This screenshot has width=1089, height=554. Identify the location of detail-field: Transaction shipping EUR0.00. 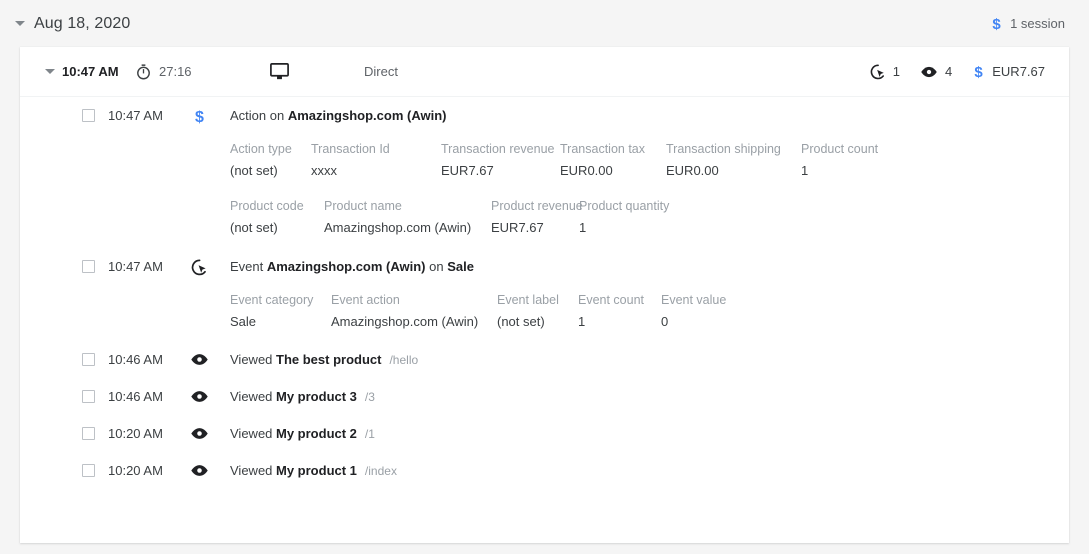
(733, 161).